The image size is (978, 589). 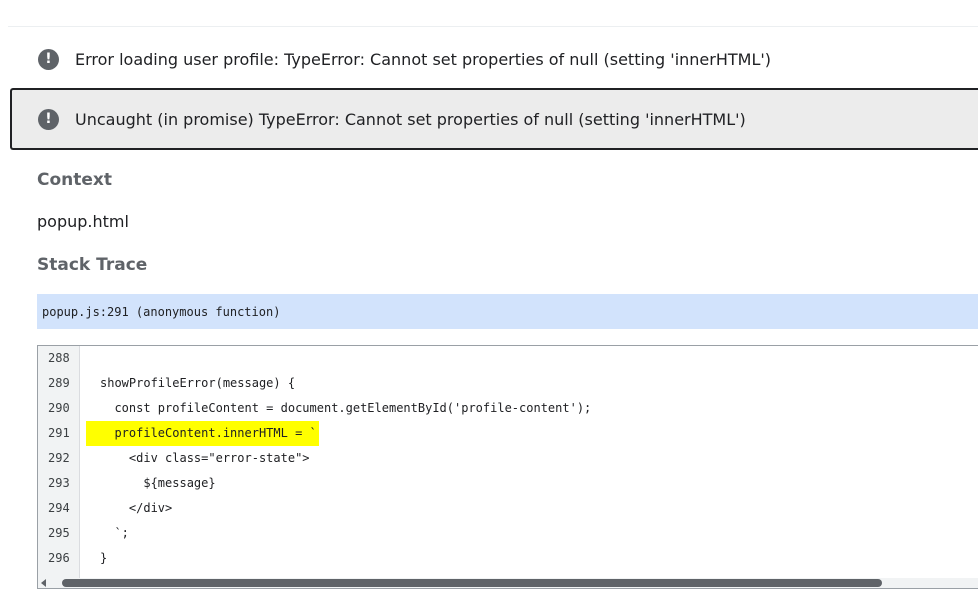 I want to click on line-number: 294, so click(x=59, y=508).